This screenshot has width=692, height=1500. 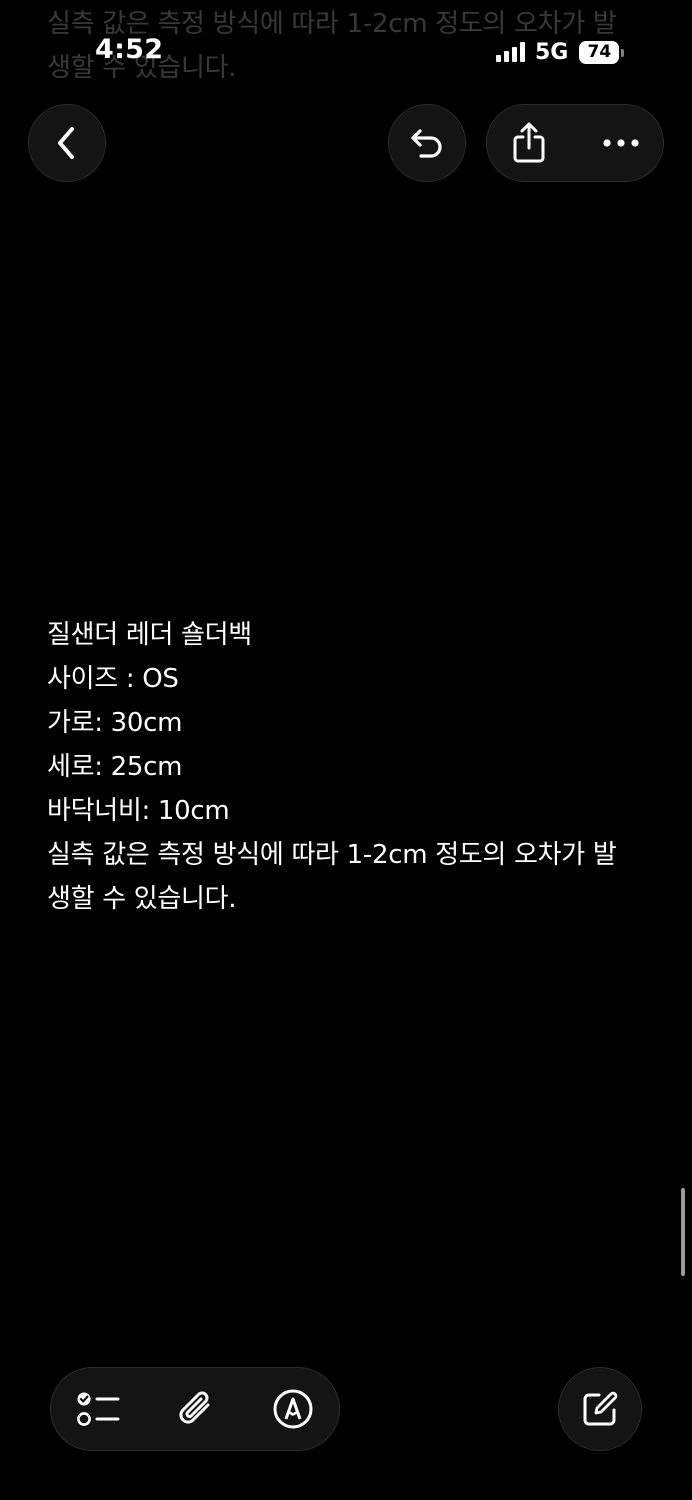 I want to click on share-button, so click(x=529, y=142).